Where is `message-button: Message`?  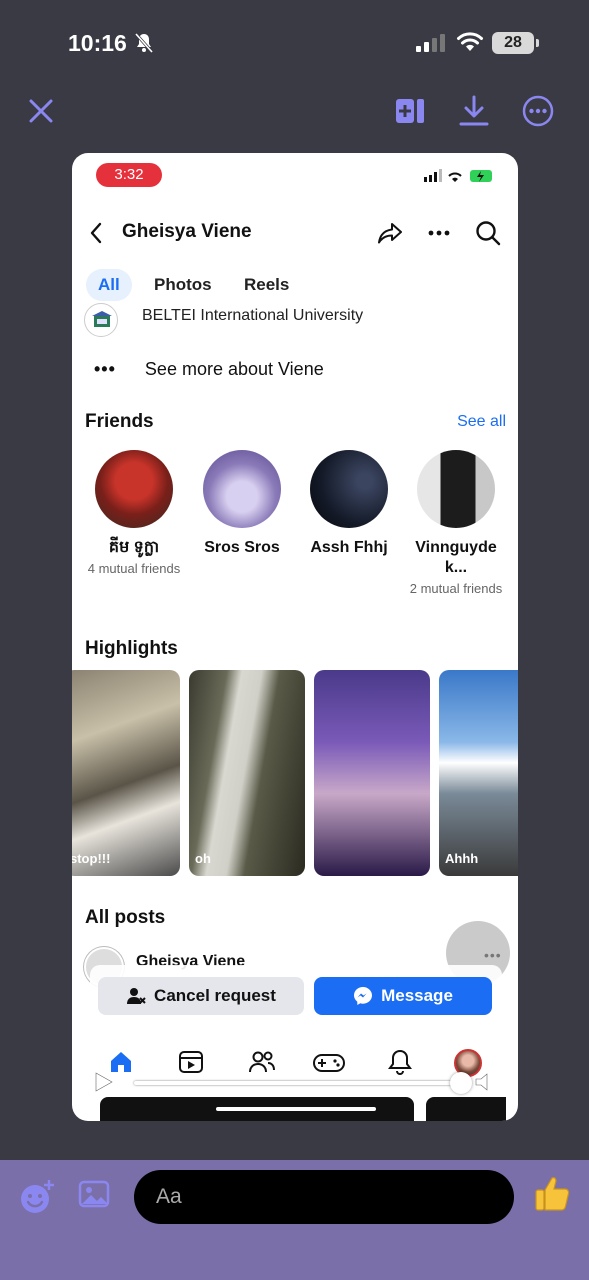
message-button: Message is located at coordinates (403, 996).